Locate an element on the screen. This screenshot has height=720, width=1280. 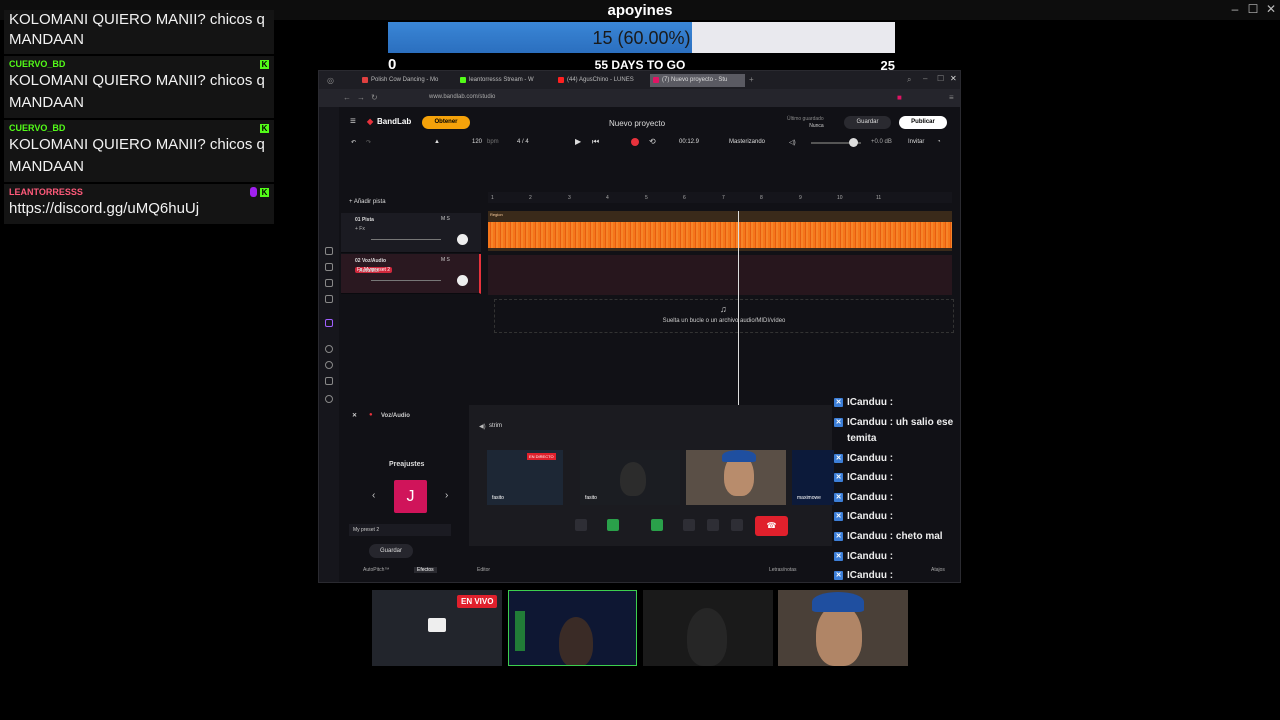
time-signature: 4 / 4 is located at coordinates (523, 142).